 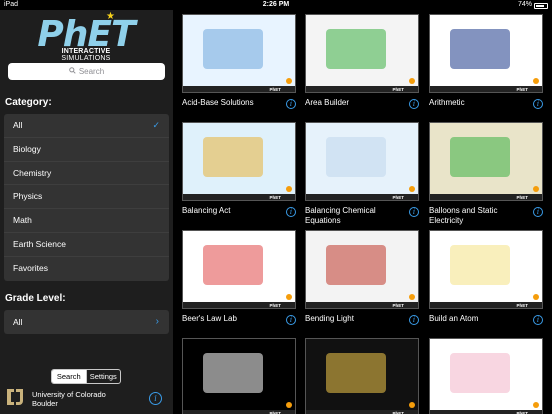 I want to click on sim-title: Acid-Base Solutions, so click(x=218, y=102).